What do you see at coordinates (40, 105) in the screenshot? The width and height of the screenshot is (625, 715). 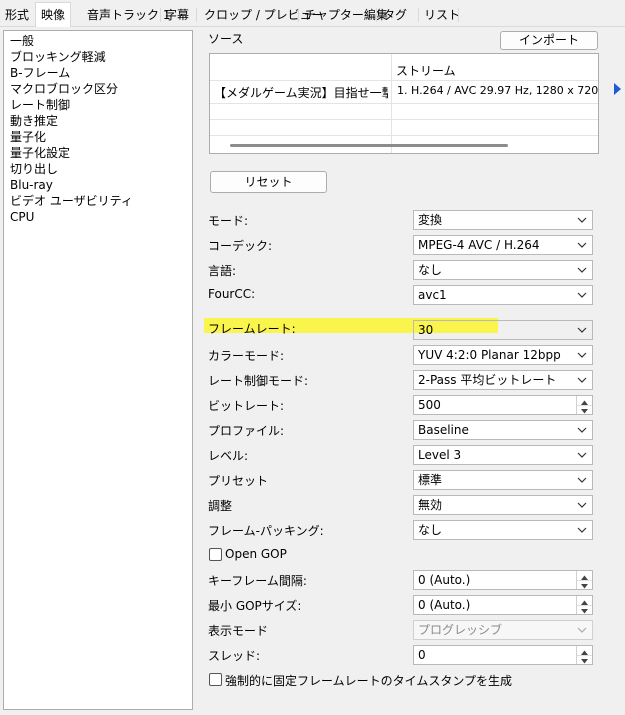 I see `nav-item-rate-control: レート制御` at bounding box center [40, 105].